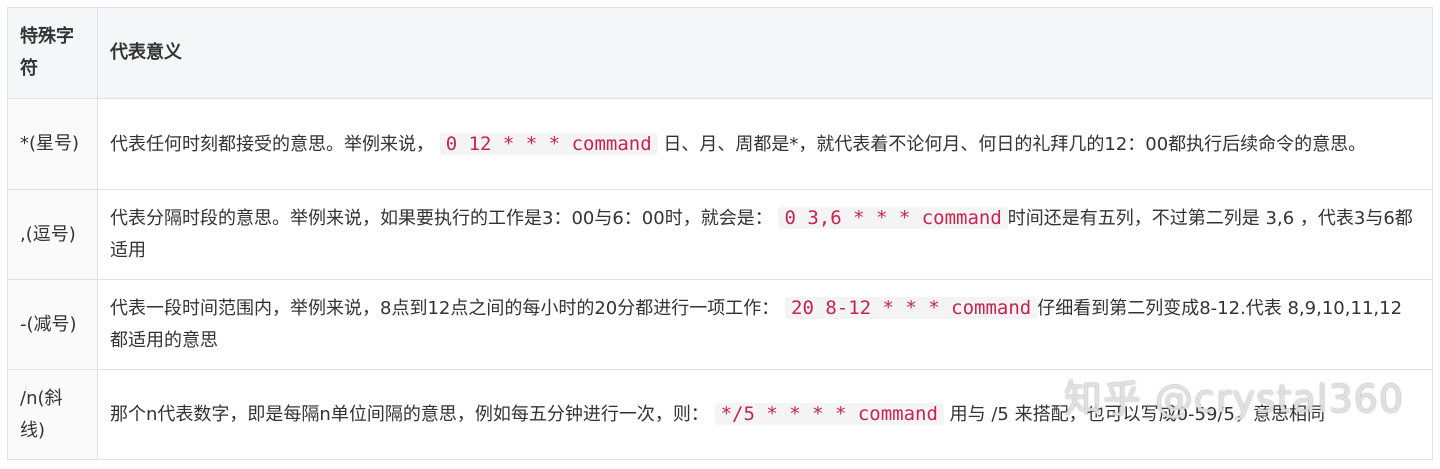  I want to click on meaning-text: 代表一段时间范围内，举例来说，8点到12点之间的每小时的20分都进行一项工作：, so click(445, 308).